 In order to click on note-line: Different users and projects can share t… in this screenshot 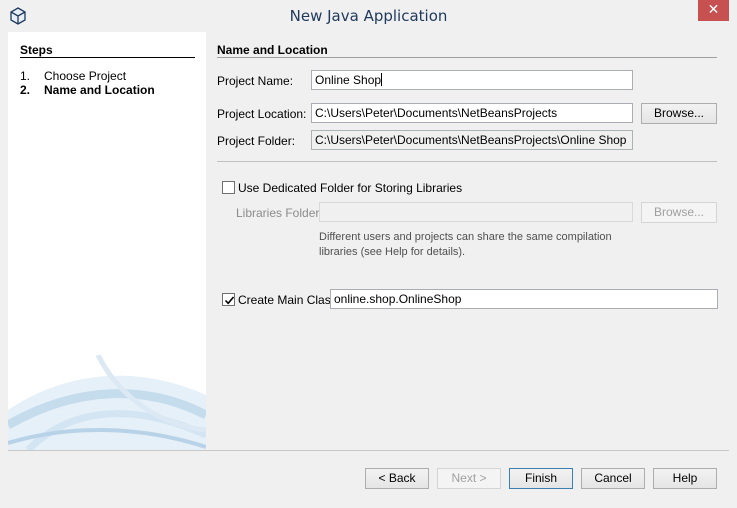, I will do `click(465, 237)`.